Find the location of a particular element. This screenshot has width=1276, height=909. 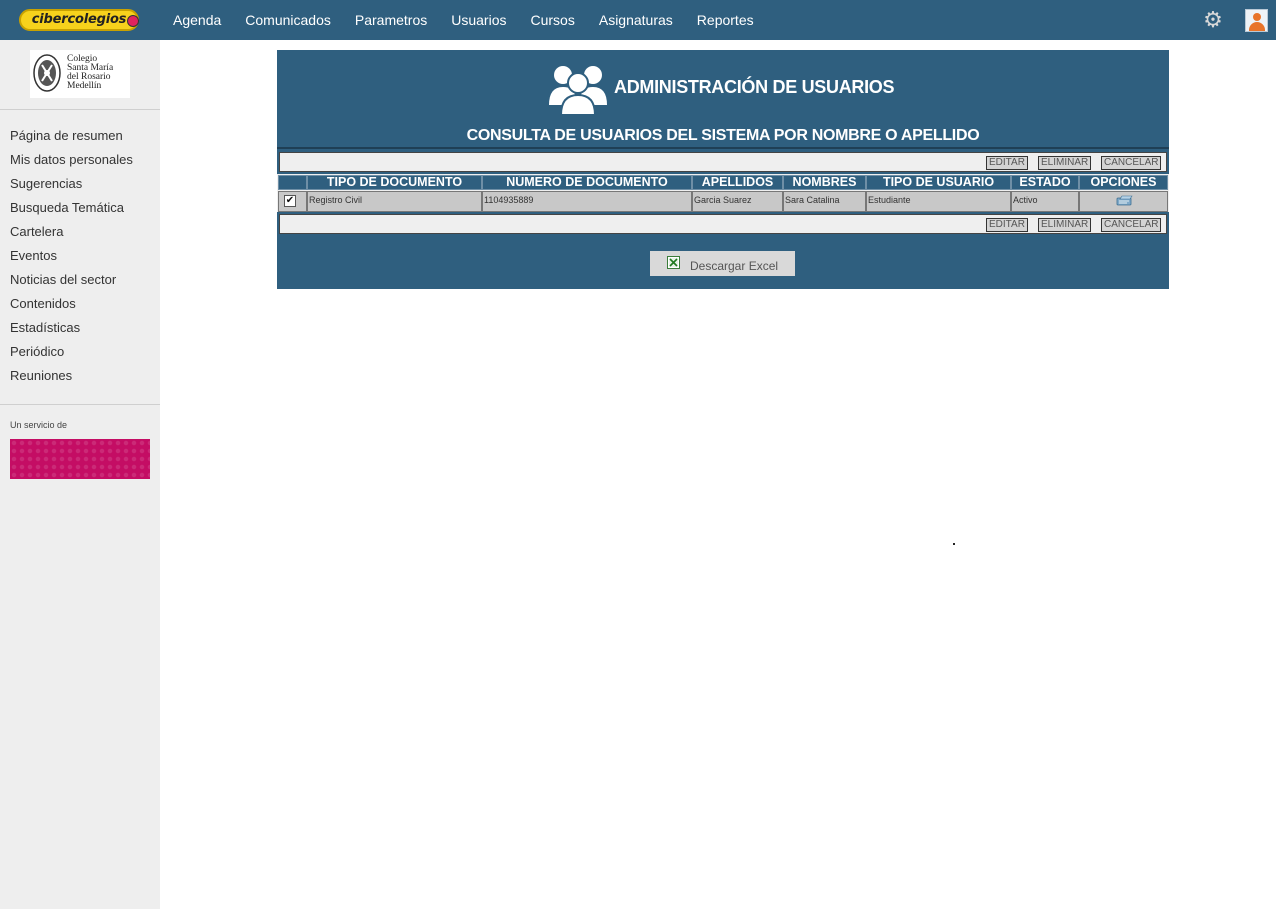

sidebar-item-eventos: Eventos is located at coordinates (71, 256).